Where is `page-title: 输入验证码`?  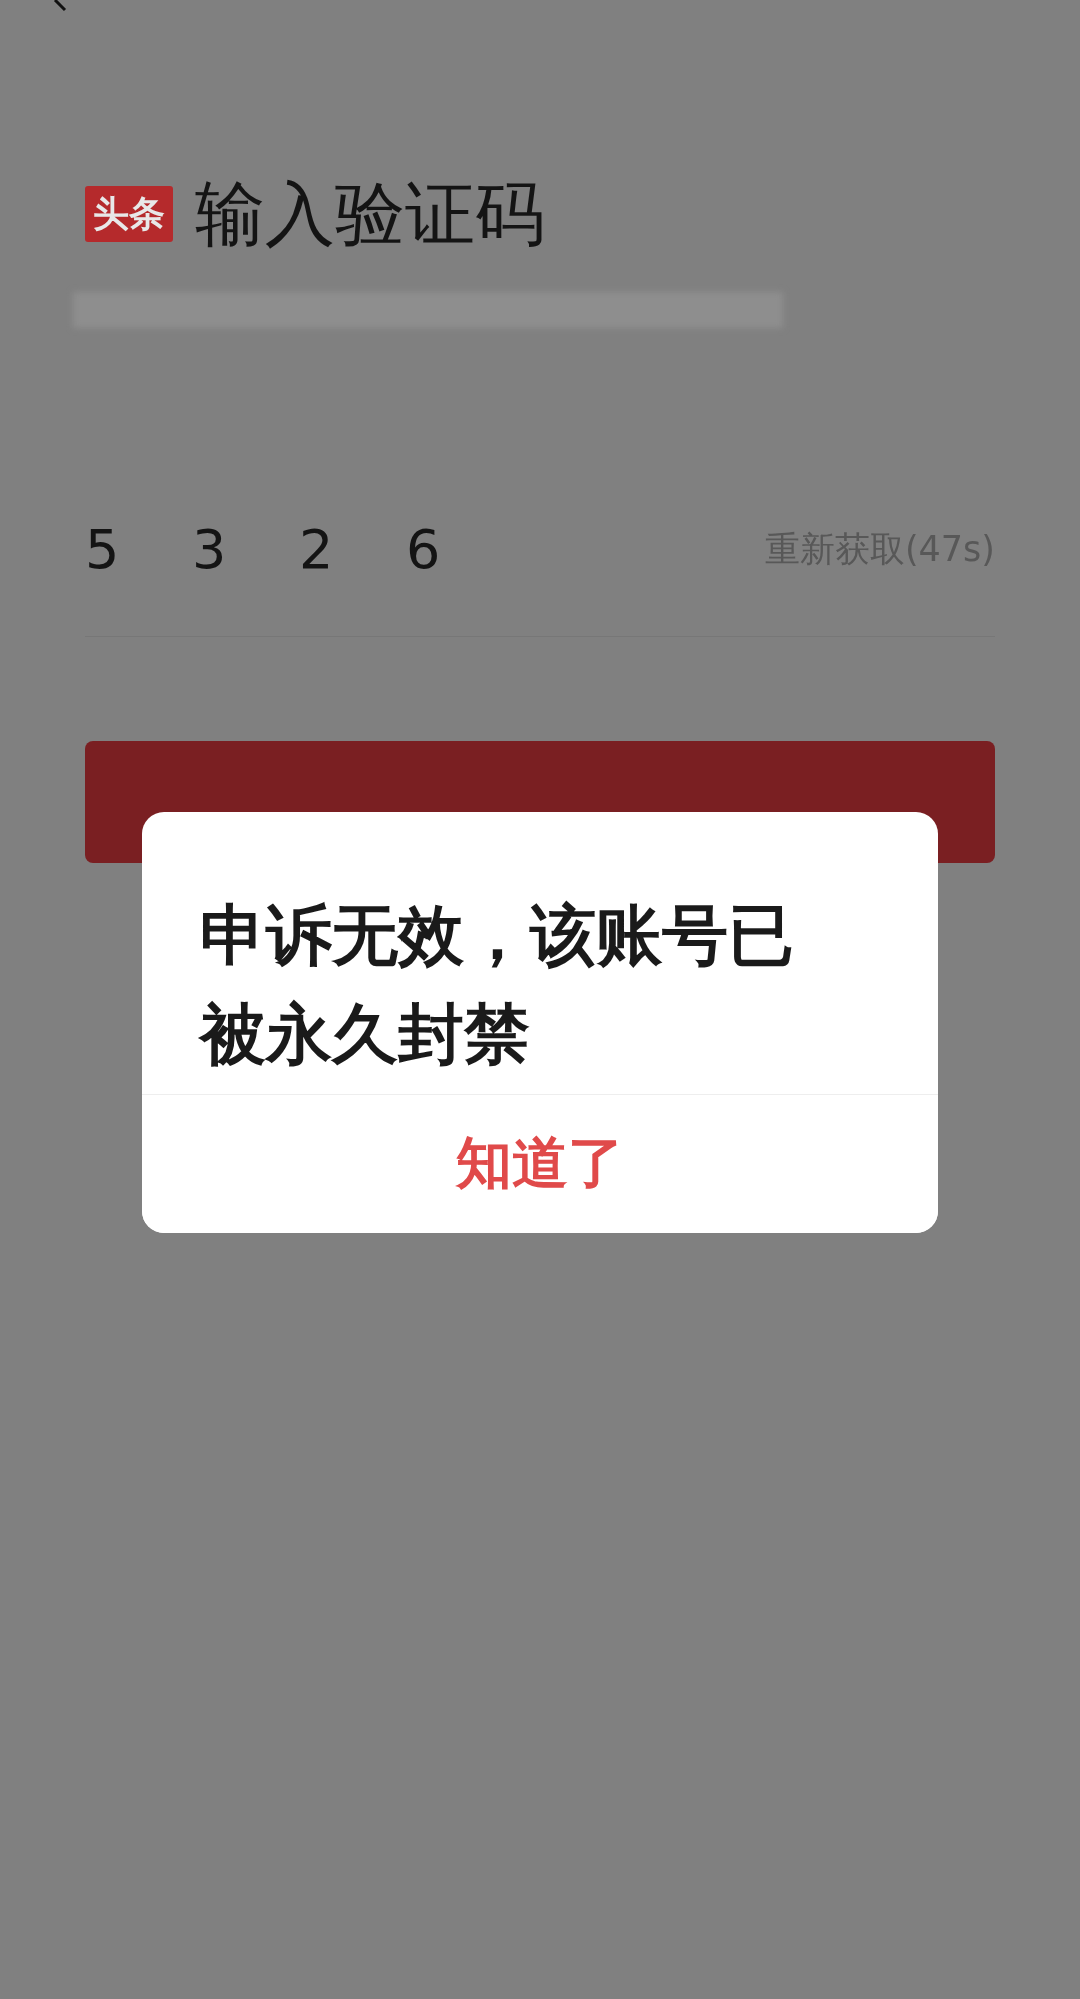
page-title: 输入验证码 is located at coordinates (370, 214).